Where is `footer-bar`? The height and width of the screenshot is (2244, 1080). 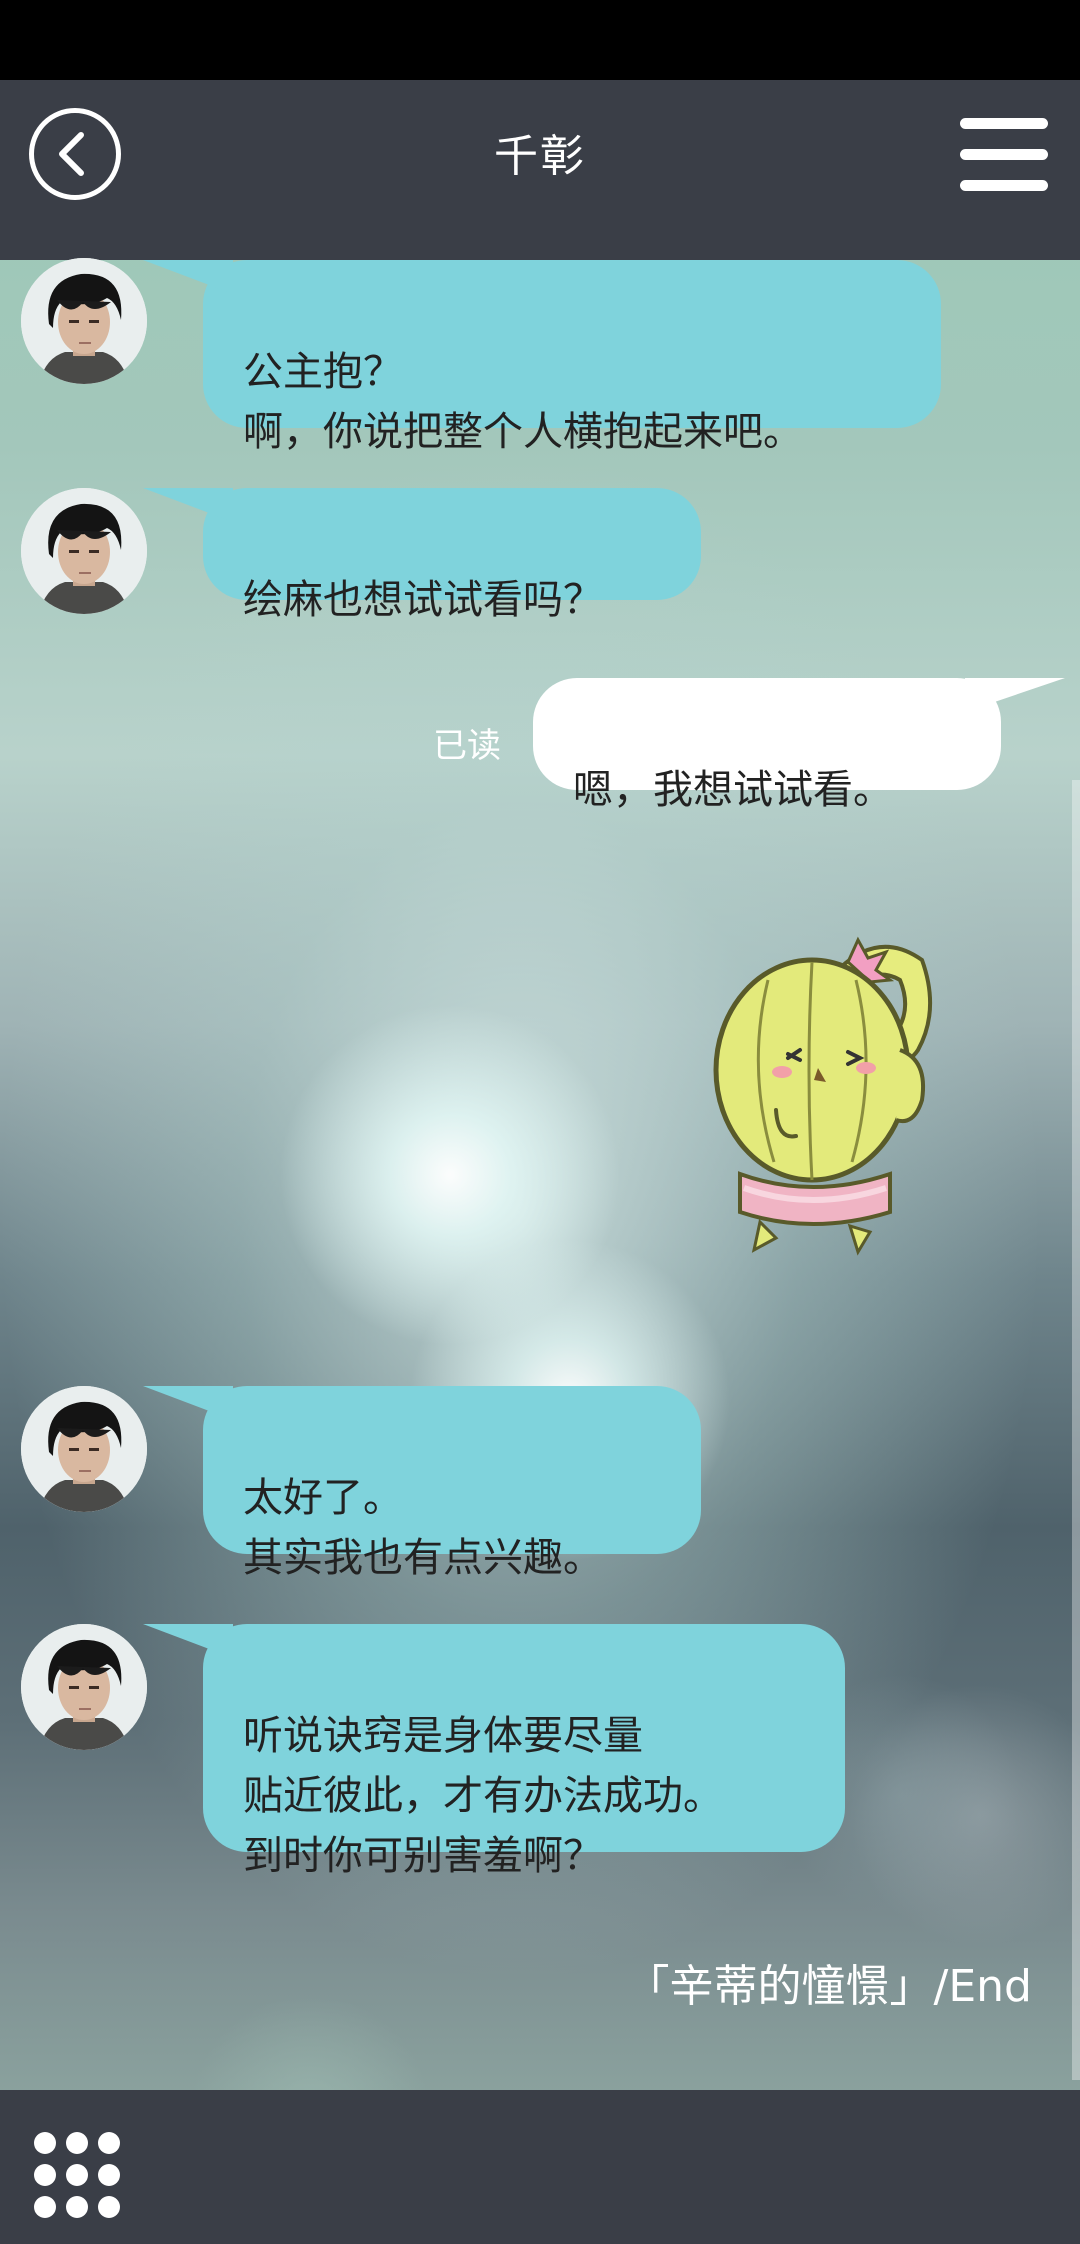
footer-bar is located at coordinates (540, 2167).